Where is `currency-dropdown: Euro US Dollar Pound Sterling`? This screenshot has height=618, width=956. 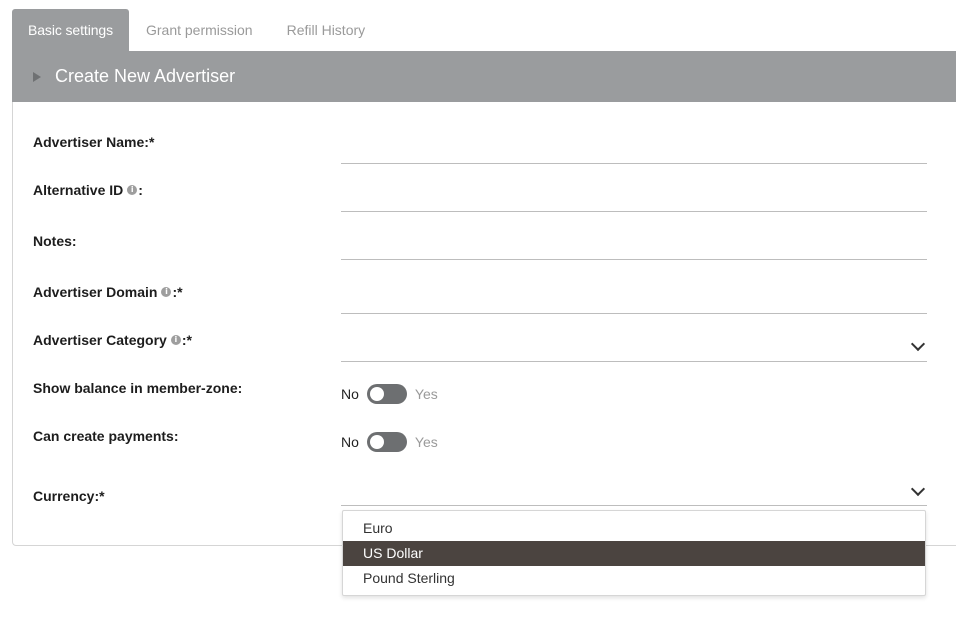
currency-dropdown: Euro US Dollar Pound Sterling is located at coordinates (634, 553).